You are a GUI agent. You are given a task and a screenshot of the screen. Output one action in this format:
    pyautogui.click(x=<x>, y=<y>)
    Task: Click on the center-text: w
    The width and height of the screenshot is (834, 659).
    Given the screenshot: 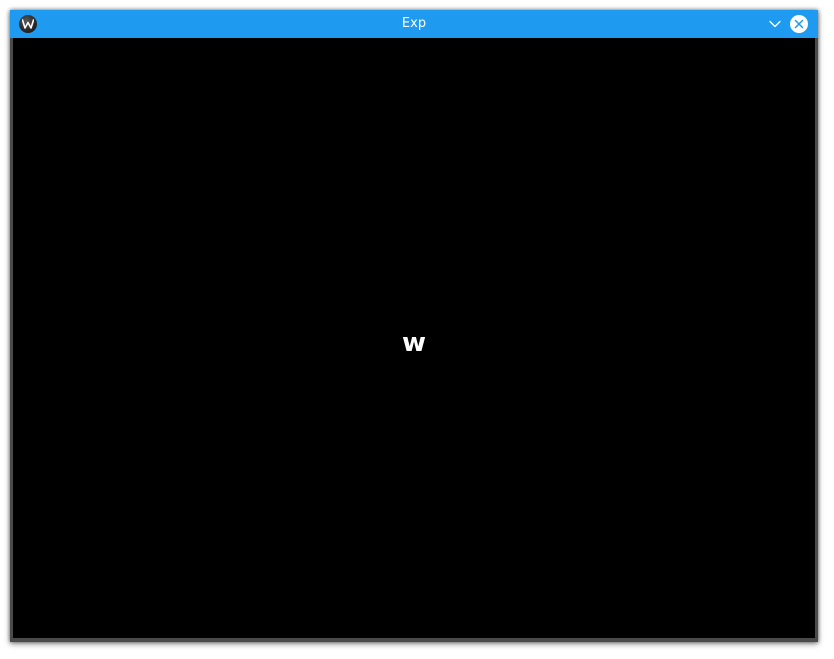 What is the action you would take?
    pyautogui.click(x=414, y=343)
    